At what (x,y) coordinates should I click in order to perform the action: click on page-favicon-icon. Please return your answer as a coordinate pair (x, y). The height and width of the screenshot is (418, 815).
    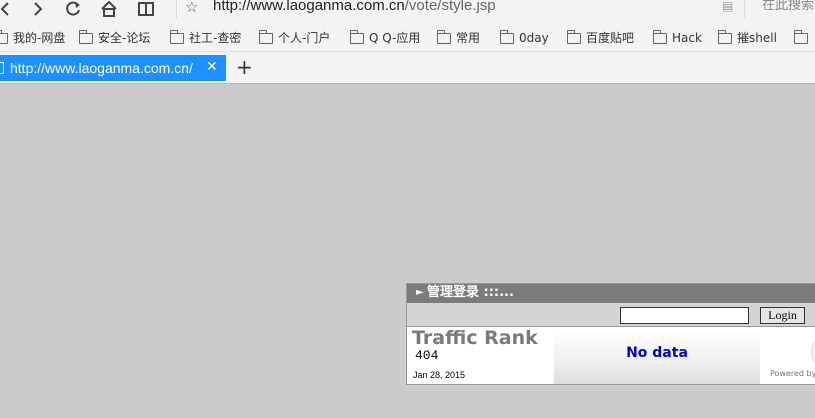
    Looking at the image, I should click on (2, 68).